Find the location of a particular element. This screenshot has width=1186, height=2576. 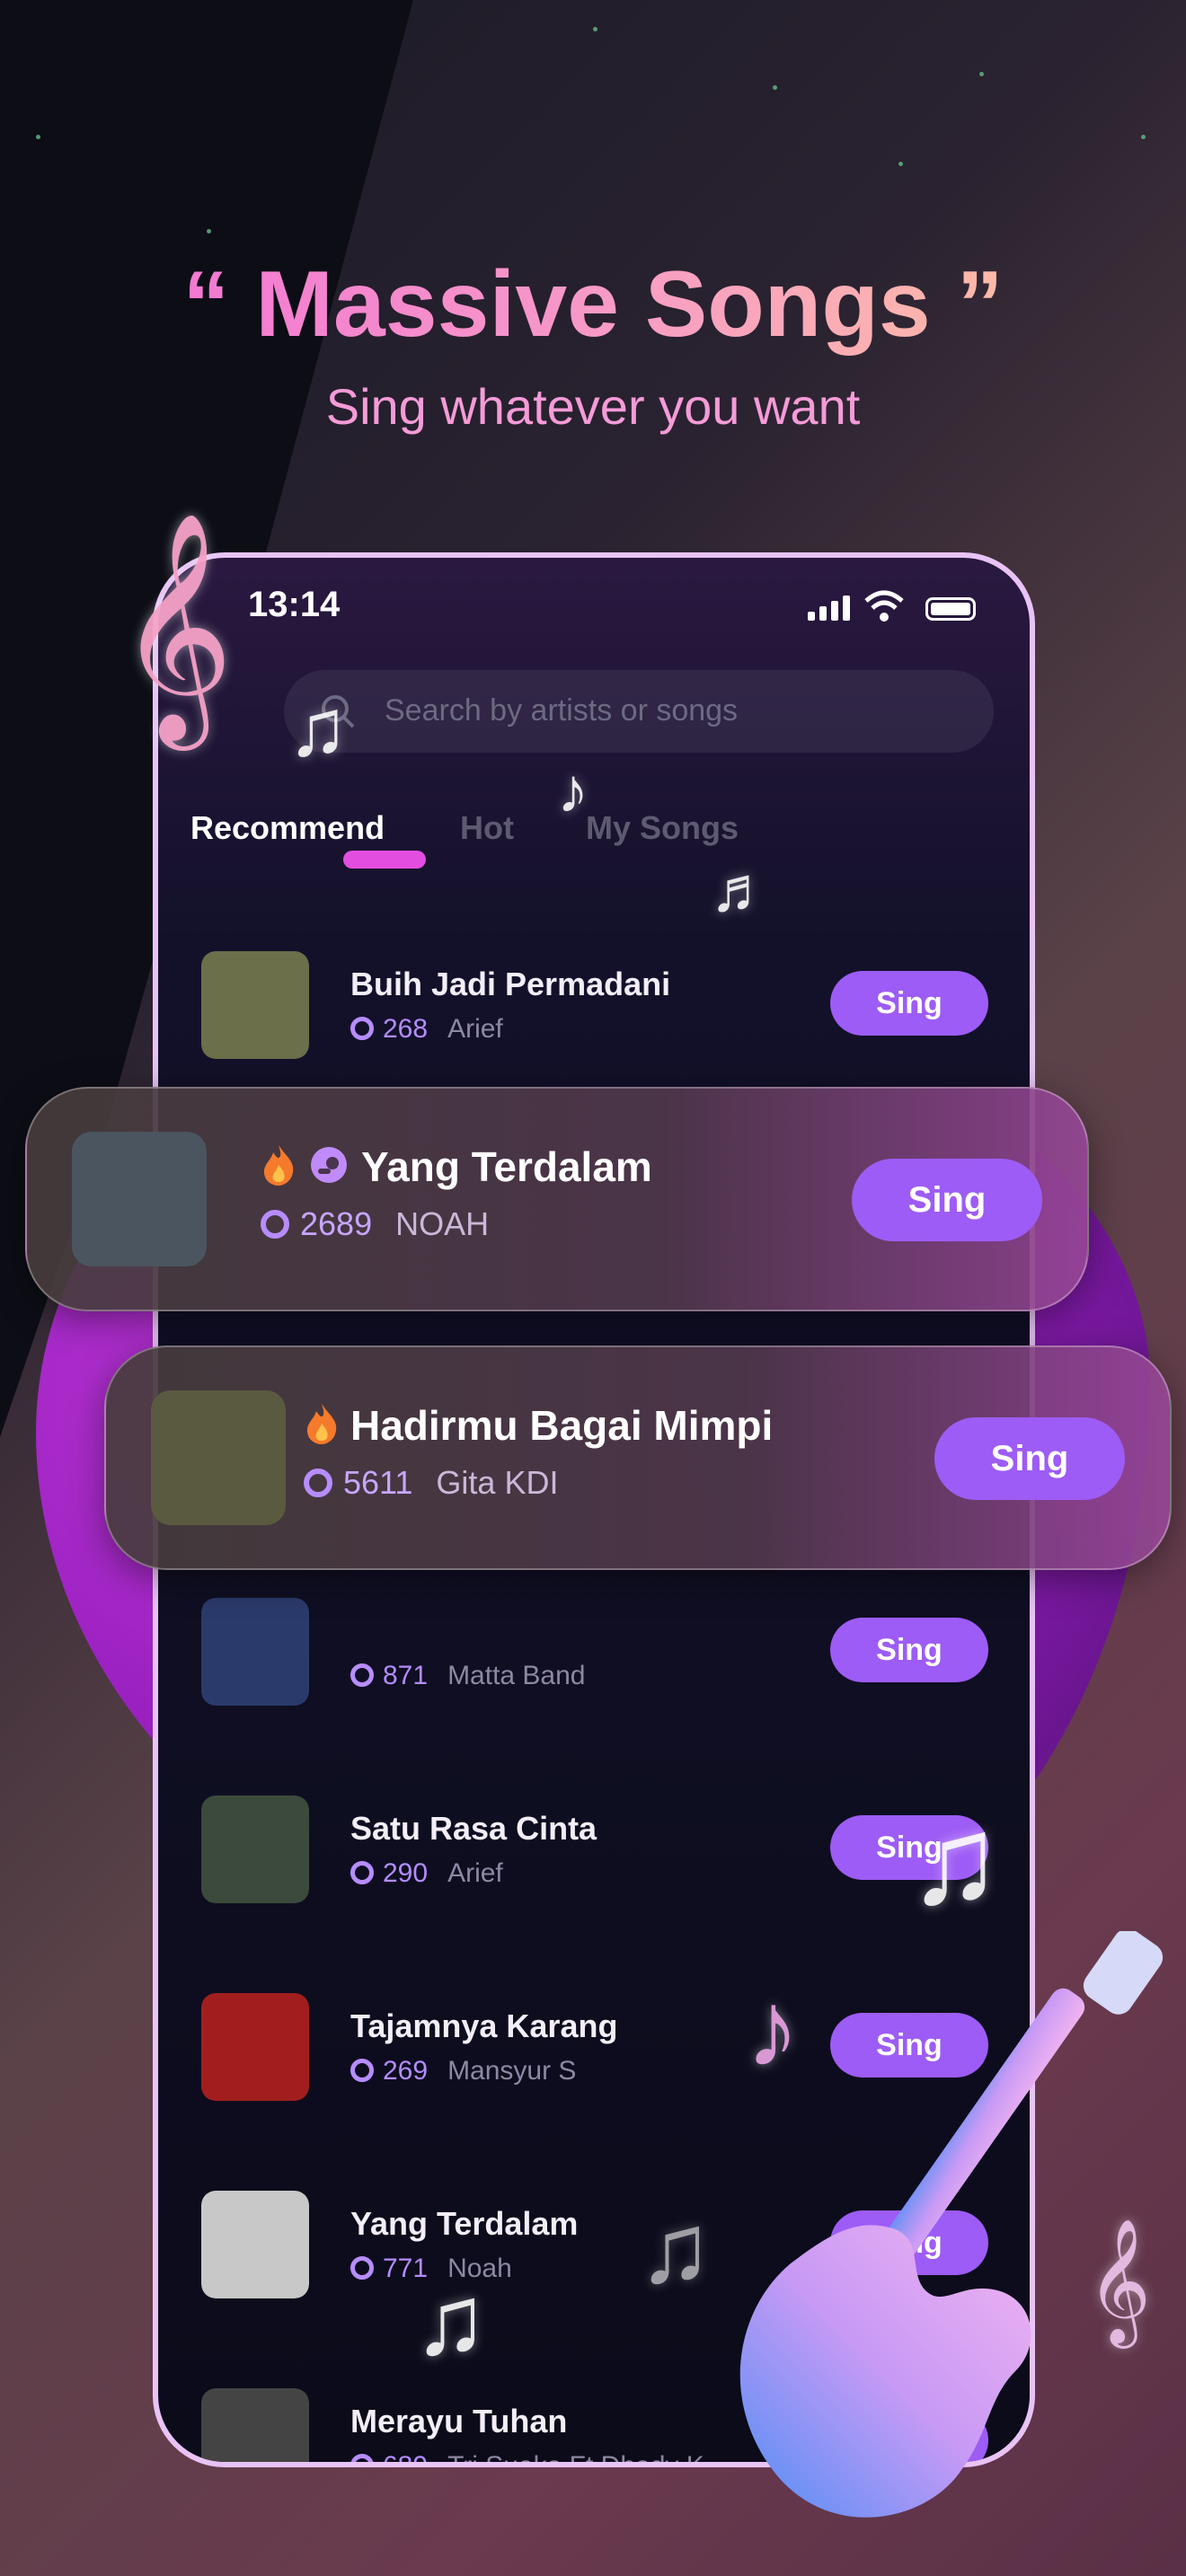

tab-active-indicator is located at coordinates (384, 860).